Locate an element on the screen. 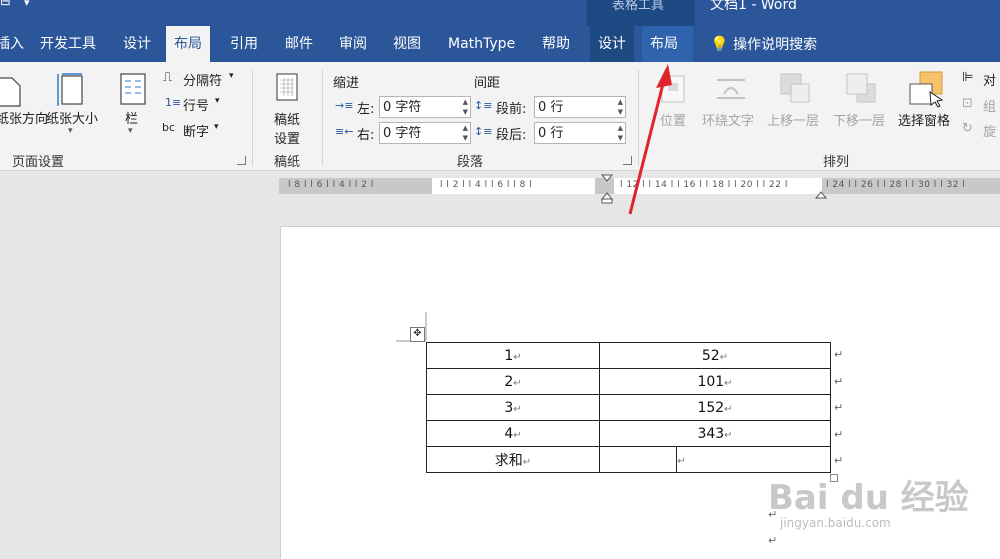 Image resolution: width=1000 pixels, height=559 pixels. line-numbers-label: 行号 is located at coordinates (196, 106).